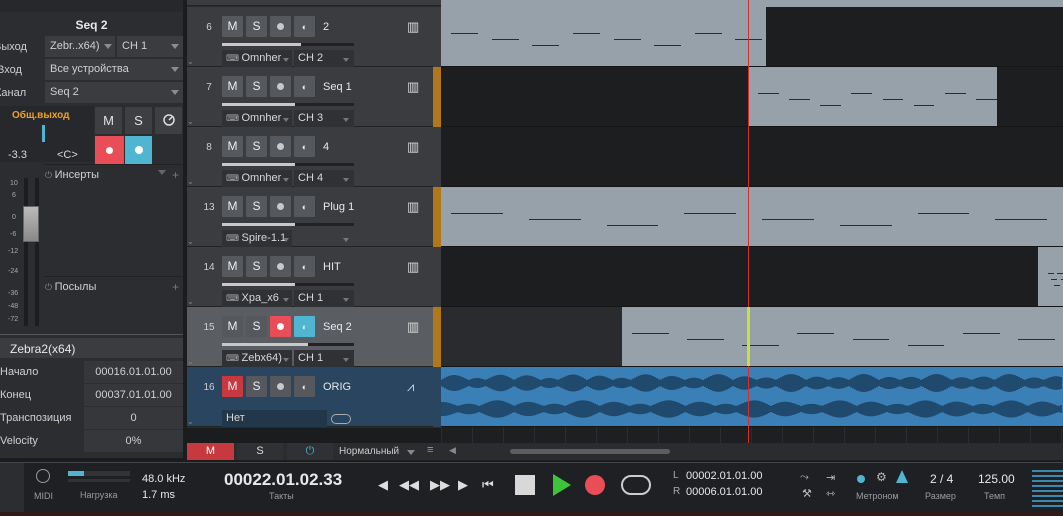  What do you see at coordinates (168, 120) in the screenshot?
I see `inspector-monitor-button` at bounding box center [168, 120].